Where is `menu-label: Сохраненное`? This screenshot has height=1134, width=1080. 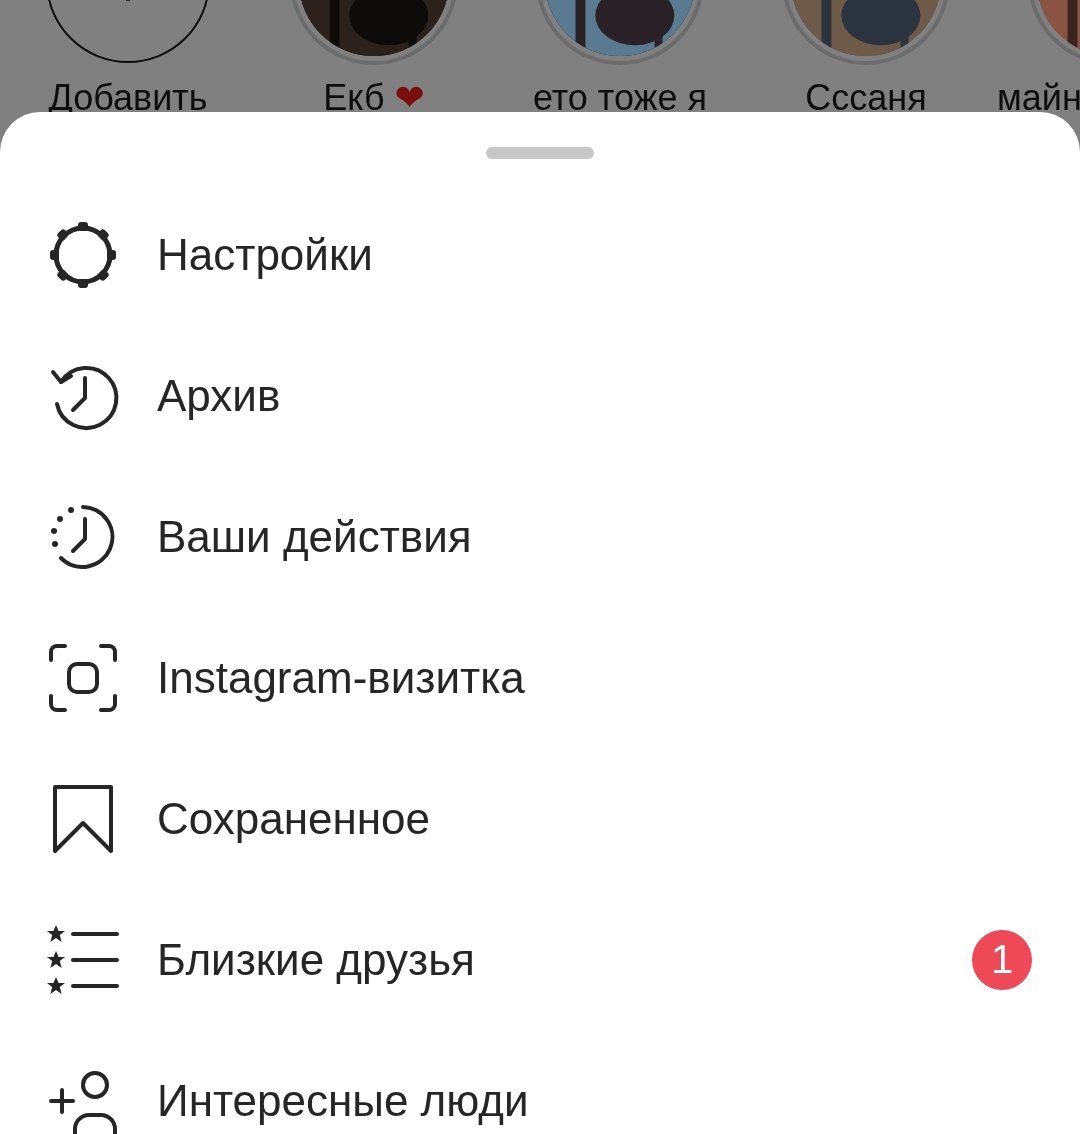 menu-label: Сохраненное is located at coordinates (294, 818).